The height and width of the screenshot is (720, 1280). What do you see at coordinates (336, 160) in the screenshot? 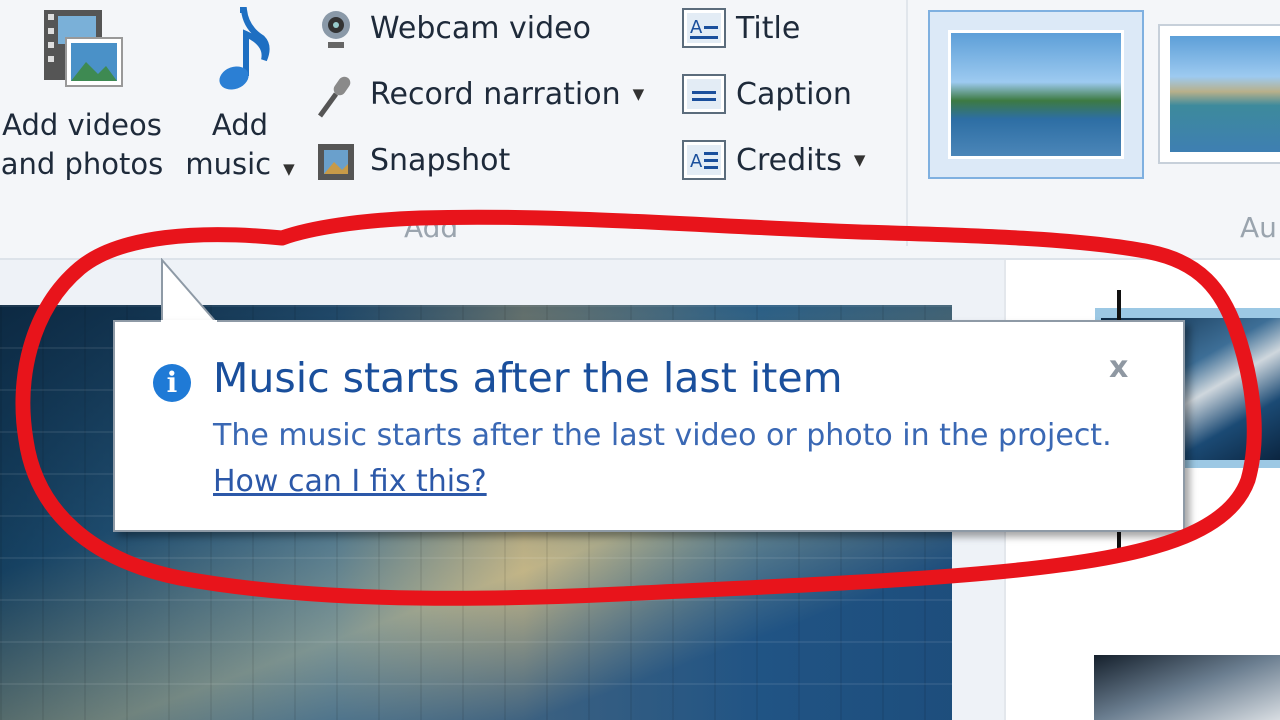
I see `snapshot-icon` at bounding box center [336, 160].